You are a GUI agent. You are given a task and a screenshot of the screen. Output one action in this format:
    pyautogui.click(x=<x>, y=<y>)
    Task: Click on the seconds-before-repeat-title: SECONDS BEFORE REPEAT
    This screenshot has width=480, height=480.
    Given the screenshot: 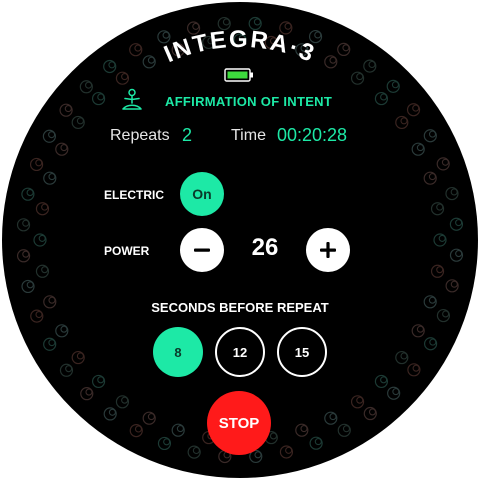 What is the action you would take?
    pyautogui.click(x=240, y=307)
    